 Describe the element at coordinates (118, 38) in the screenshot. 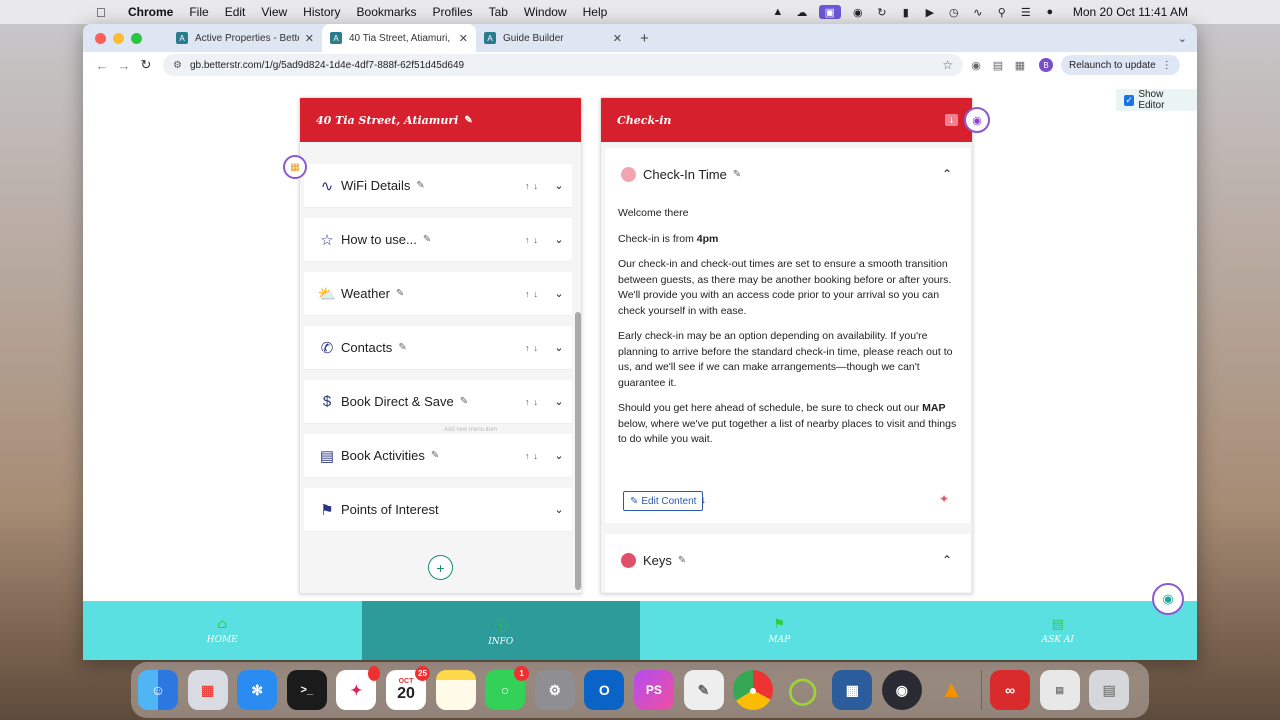

I see `minimize-window-button` at that location.